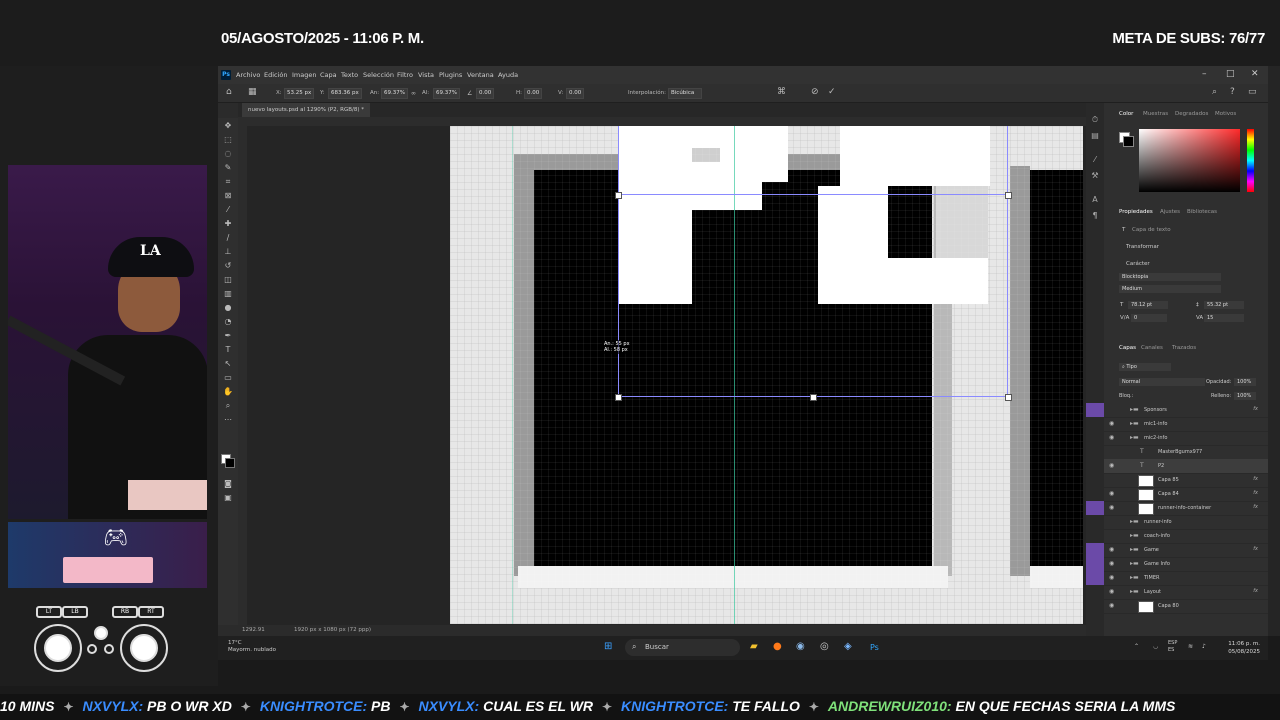 The height and width of the screenshot is (720, 1280). What do you see at coordinates (1252, 92) in the screenshot?
I see `workspace-icon: ▭` at bounding box center [1252, 92].